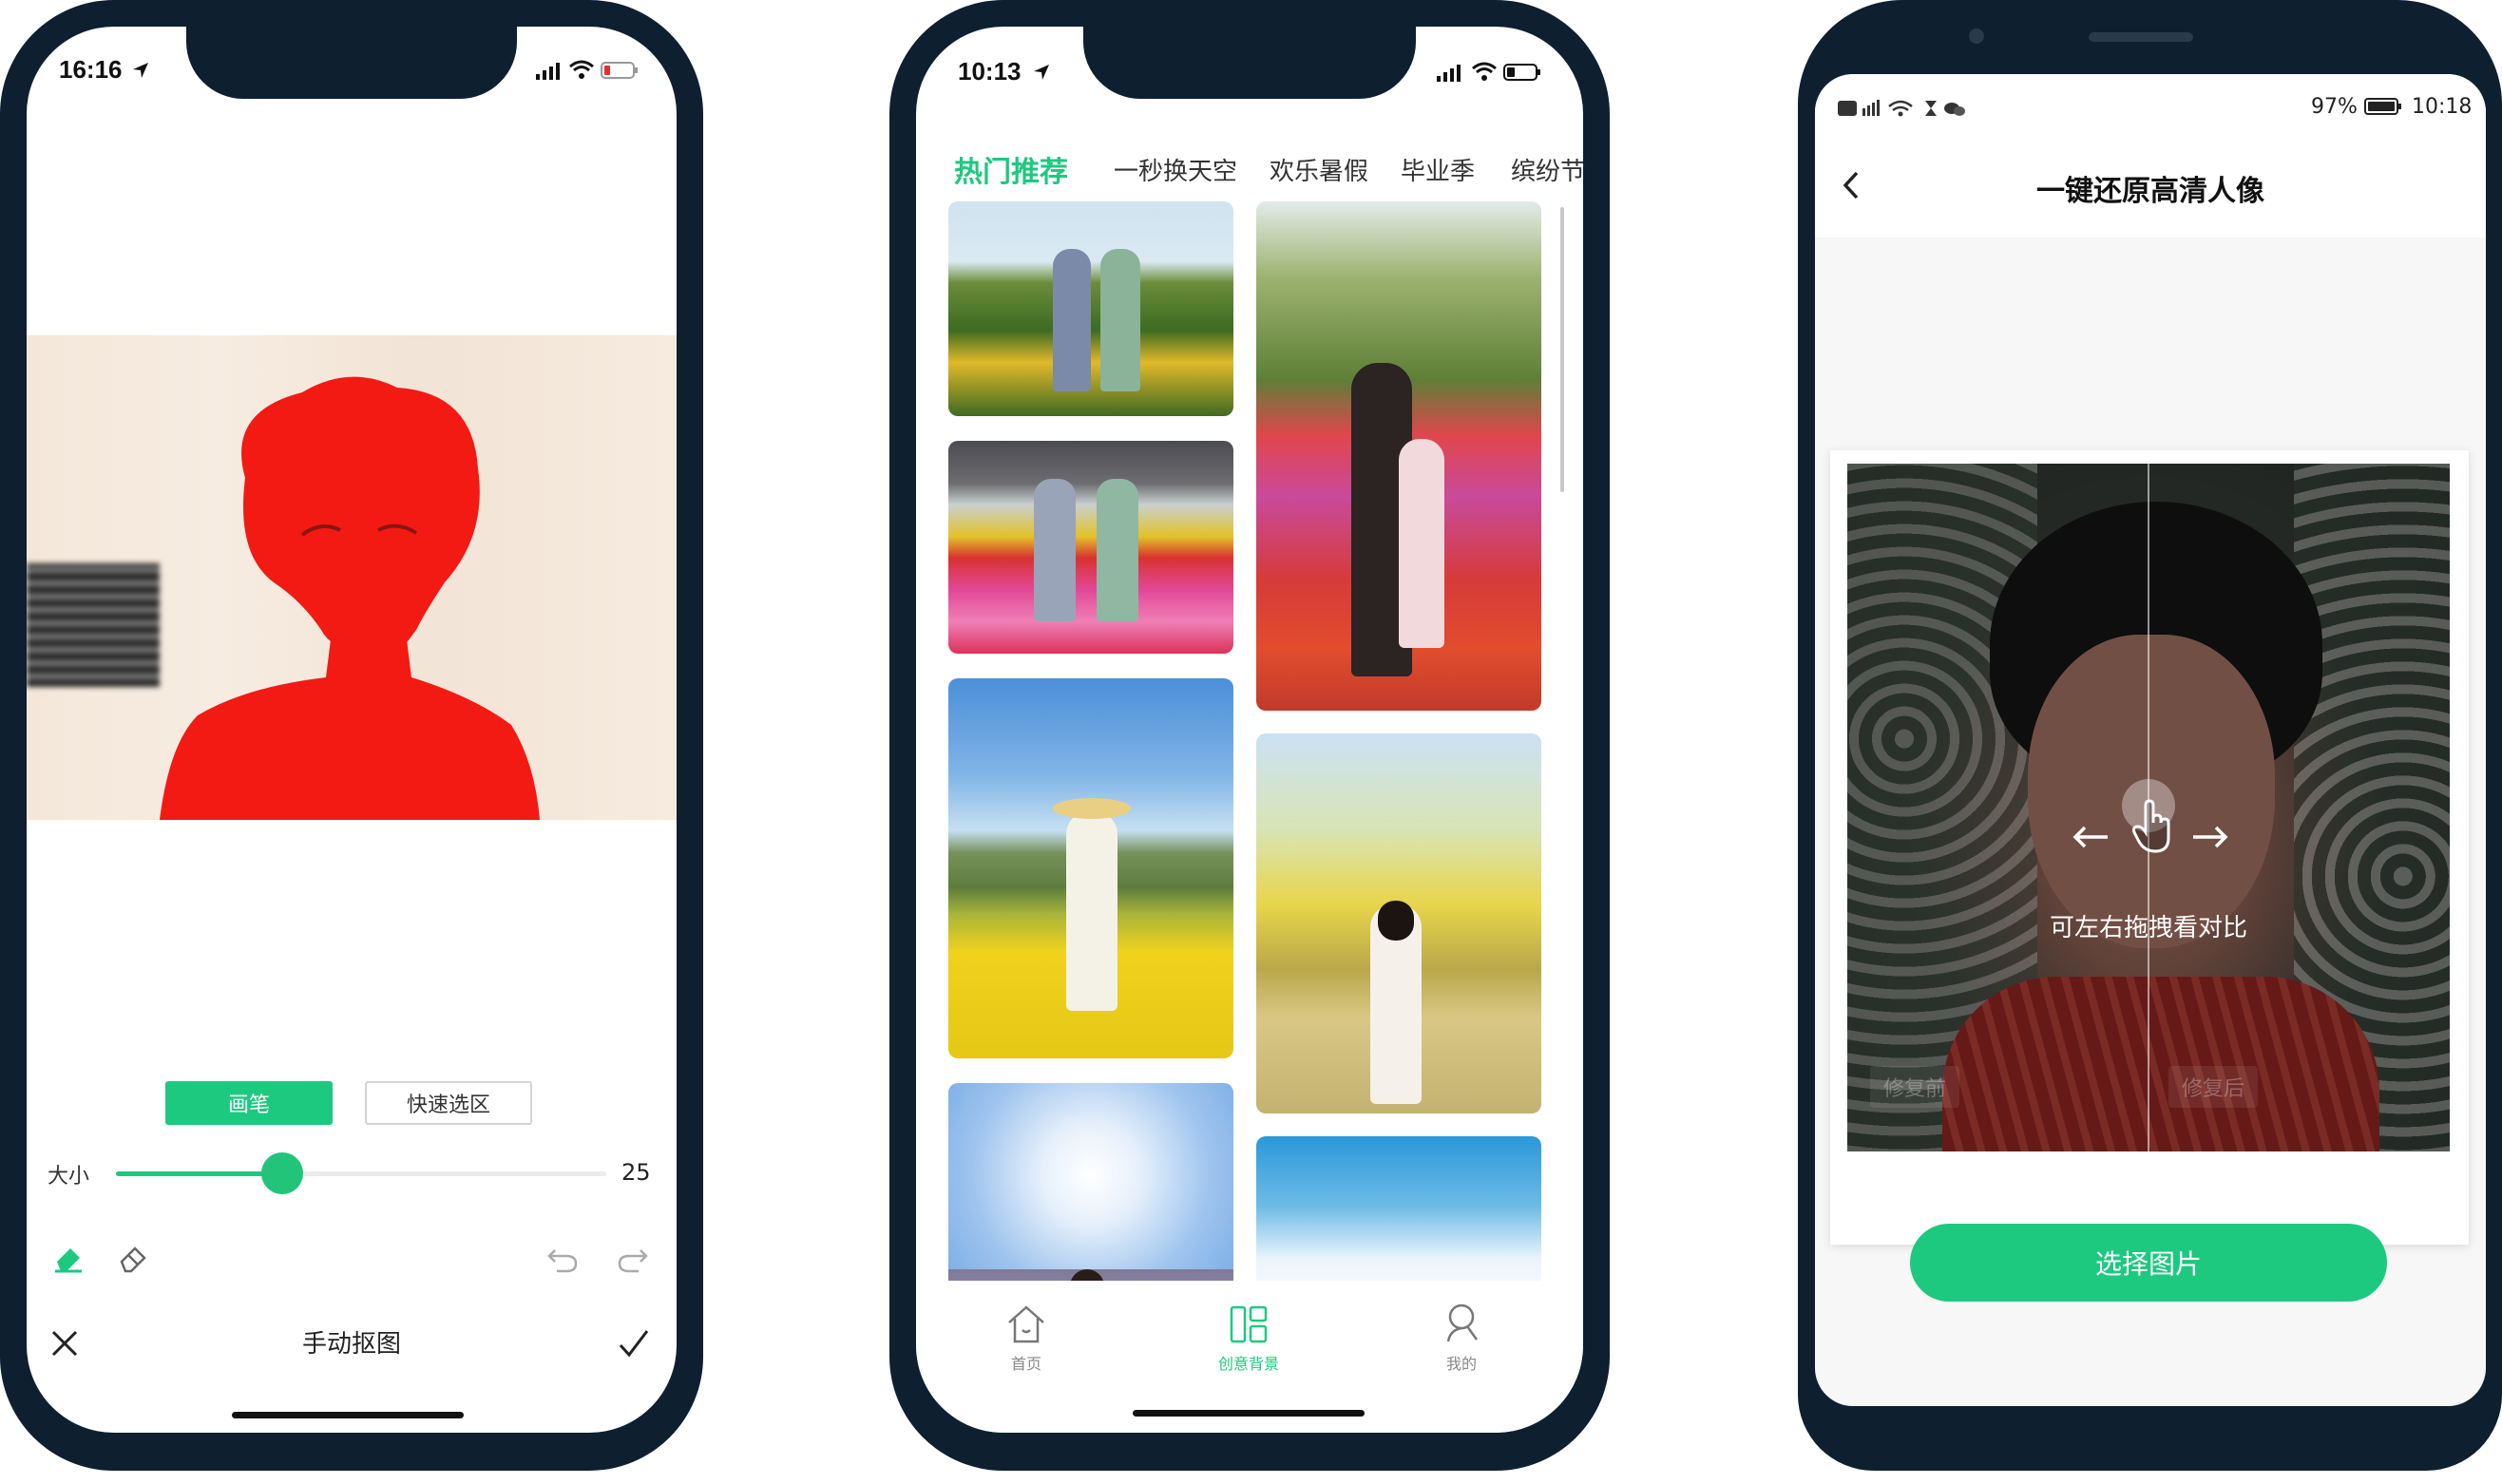 The image size is (2502, 1484). I want to click on eraser-icon, so click(68, 1258).